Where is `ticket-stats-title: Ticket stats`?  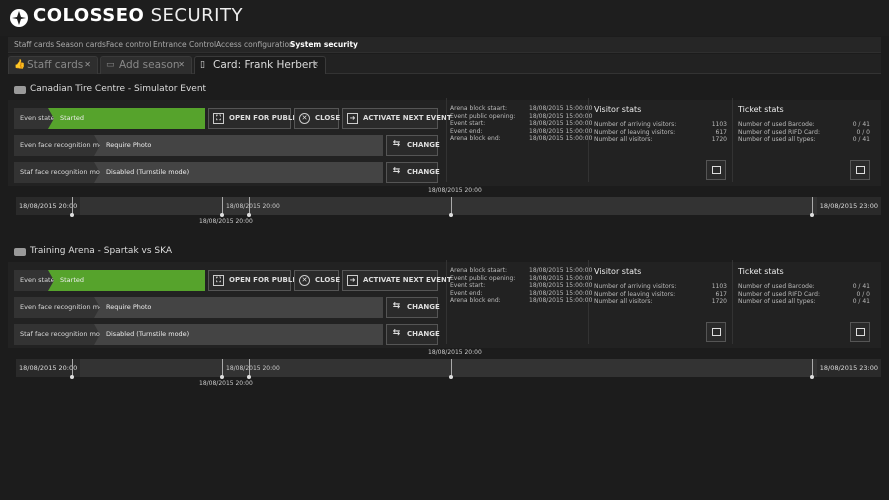
ticket-stats-title: Ticket stats is located at coordinates (761, 109).